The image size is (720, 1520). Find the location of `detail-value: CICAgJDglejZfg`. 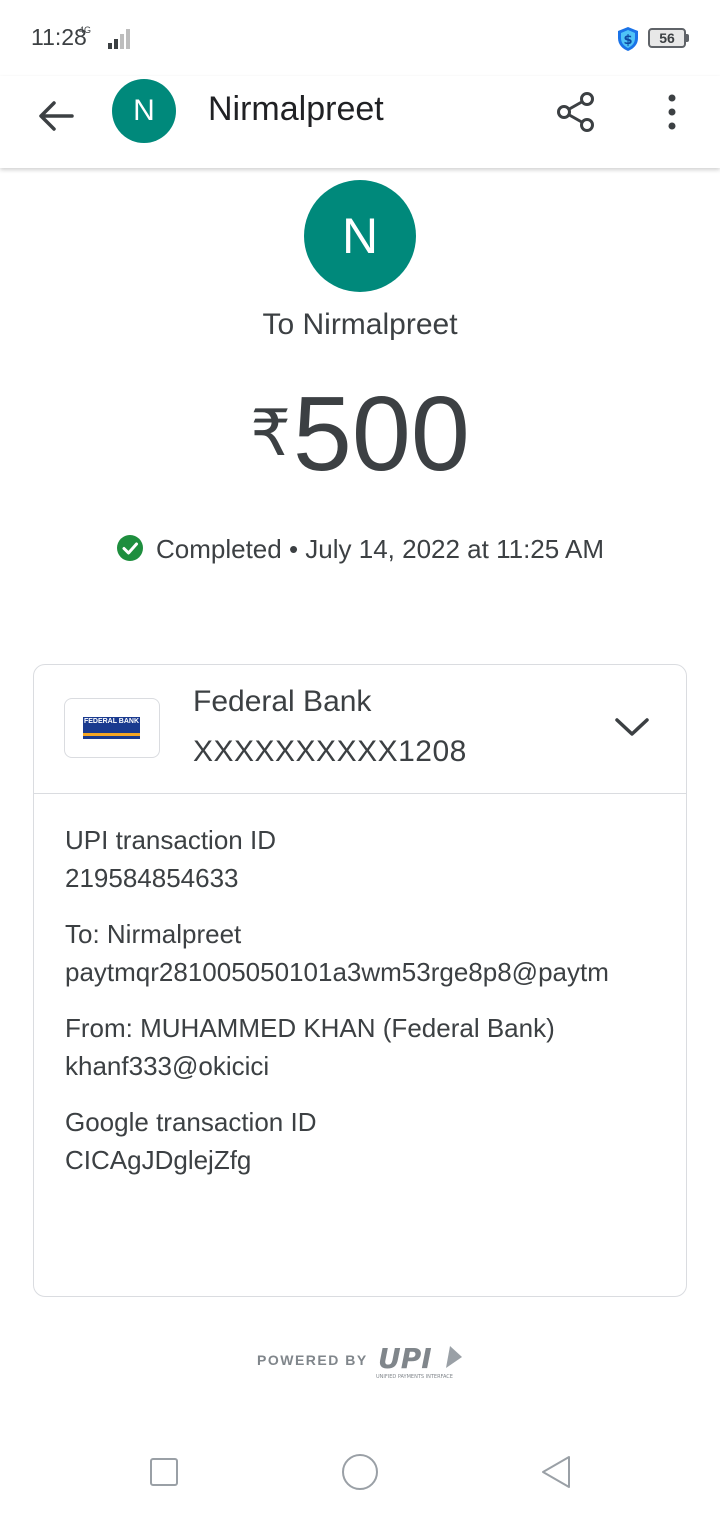

detail-value: CICAgJDglejZfg is located at coordinates (158, 1160).